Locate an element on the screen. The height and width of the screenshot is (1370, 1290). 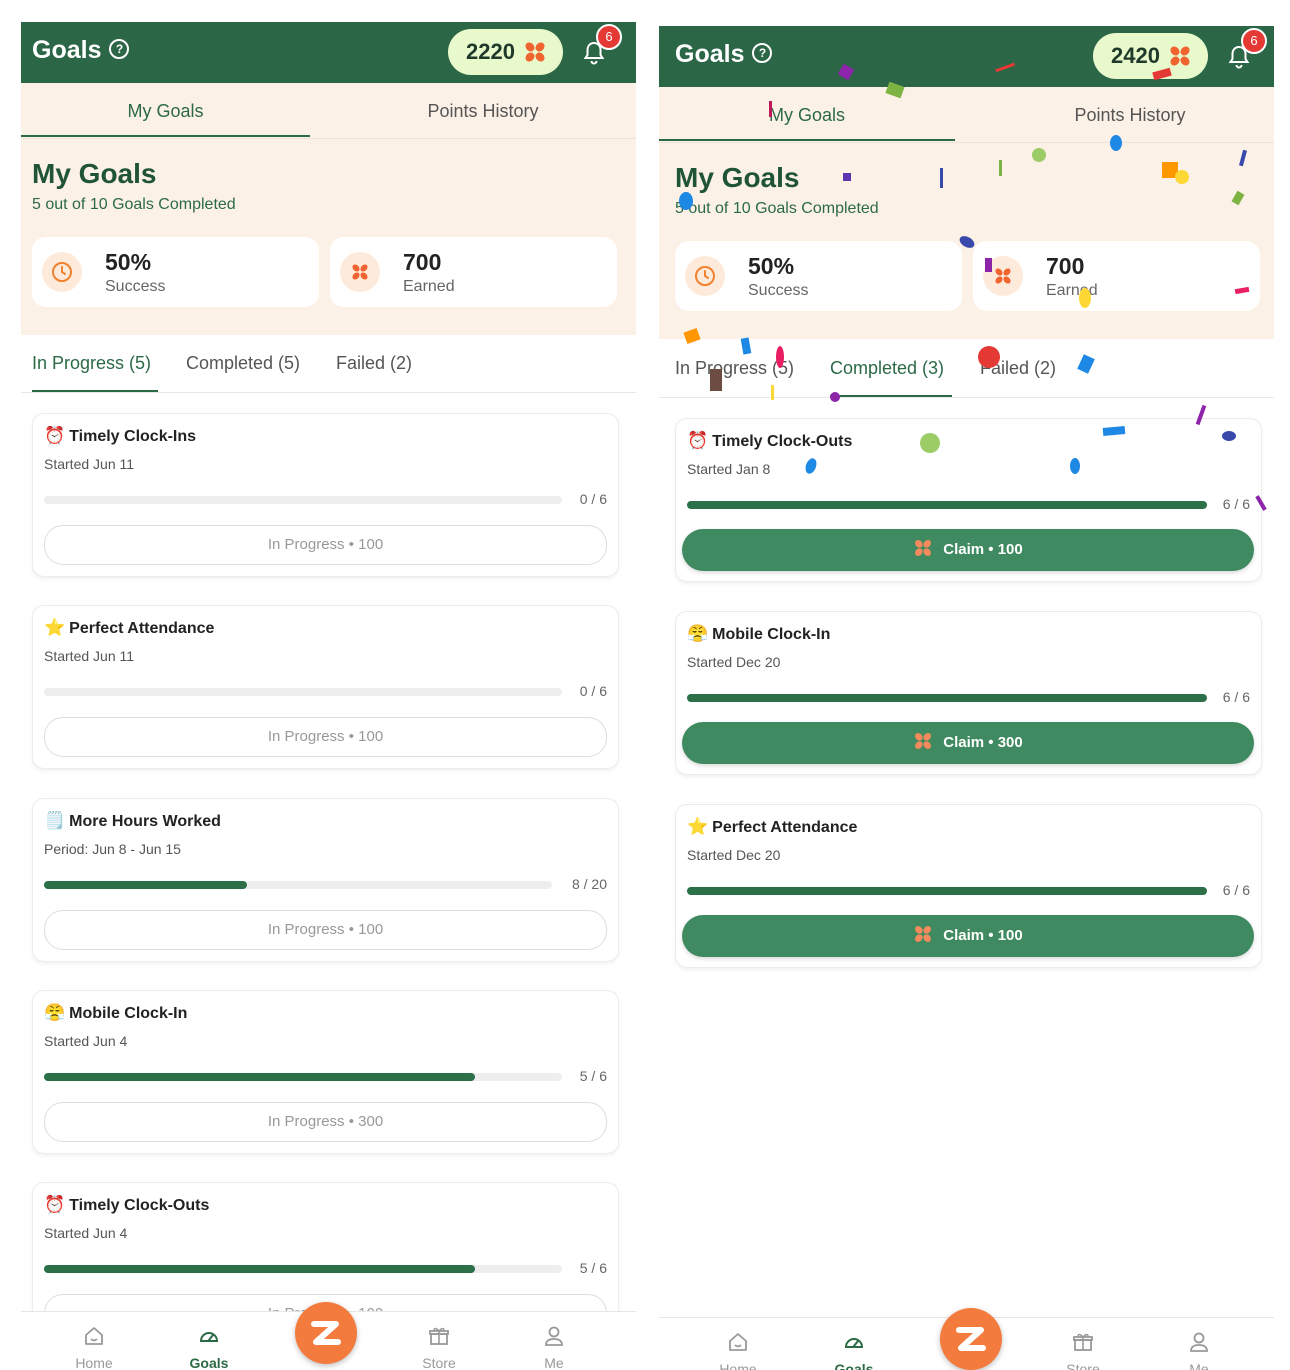
bottom-nav: Home Goals Store Me is located at coordinates (966, 1339).